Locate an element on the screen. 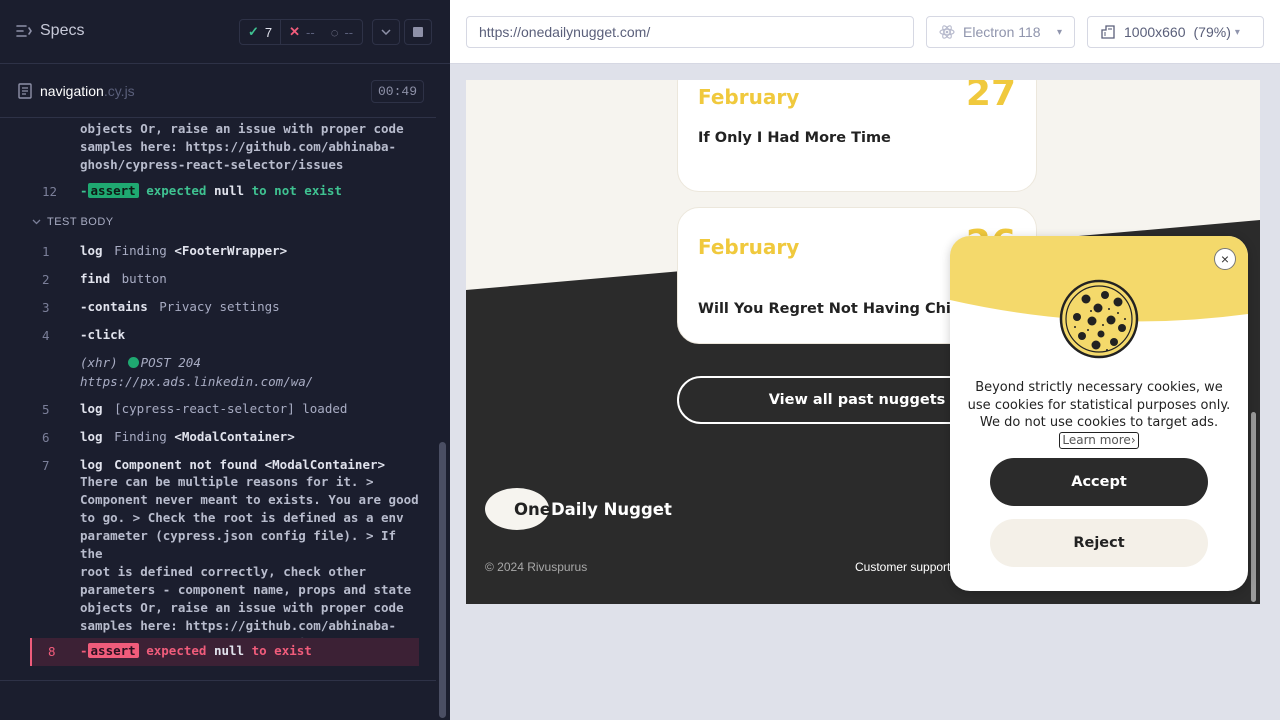 The image size is (1280, 720). spinner-icon: ◌ is located at coordinates (334, 32).